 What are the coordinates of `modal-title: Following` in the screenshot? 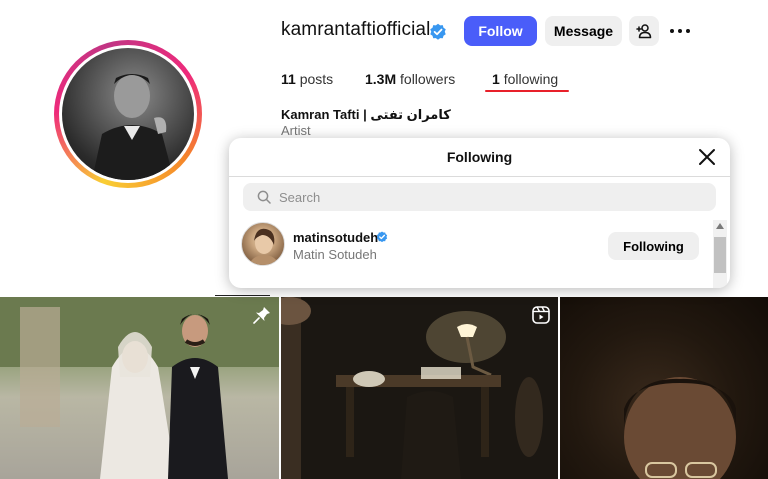 It's located at (479, 157).